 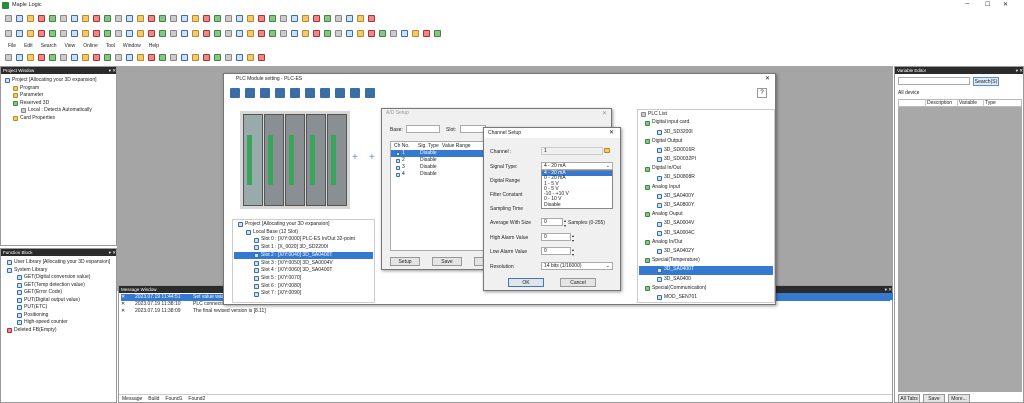 What do you see at coordinates (706, 251) in the screenshot?
I see `plc-list-item: 3D_SA0402Y` at bounding box center [706, 251].